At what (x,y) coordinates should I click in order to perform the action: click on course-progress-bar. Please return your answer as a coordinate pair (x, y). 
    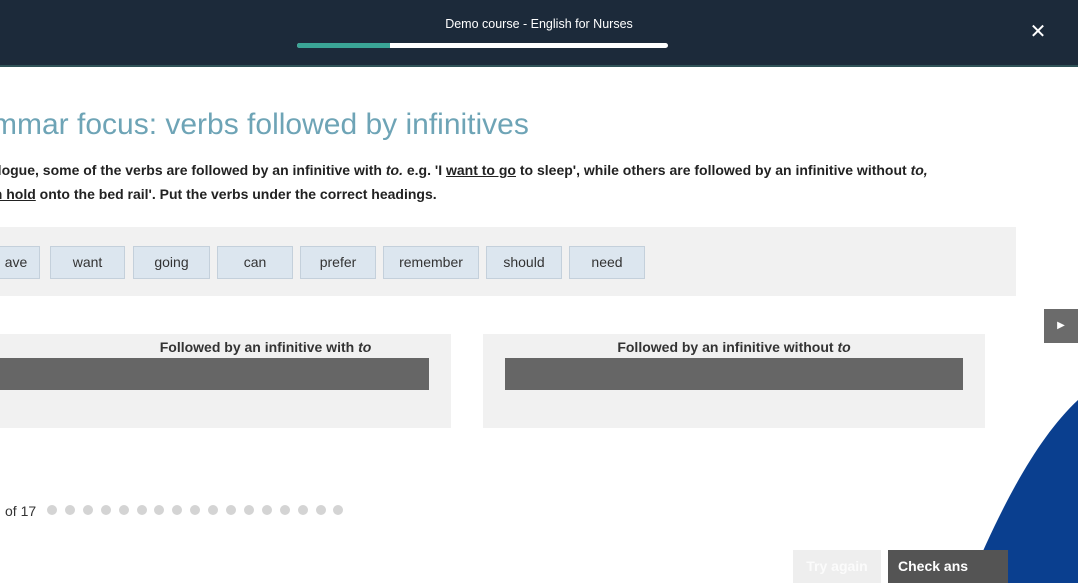
    Looking at the image, I should click on (482, 45).